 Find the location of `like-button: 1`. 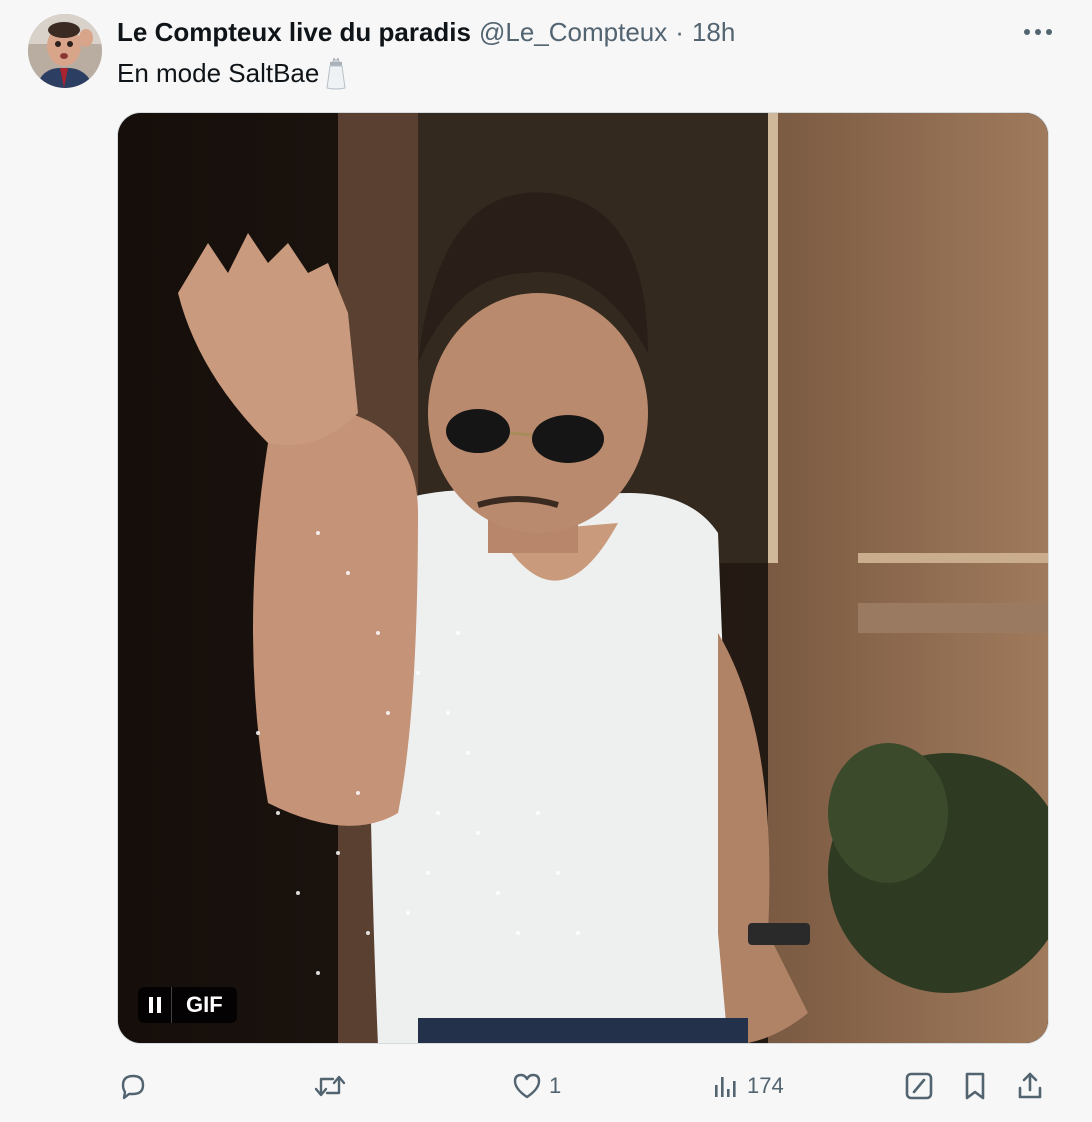

like-button: 1 is located at coordinates (536, 1086).